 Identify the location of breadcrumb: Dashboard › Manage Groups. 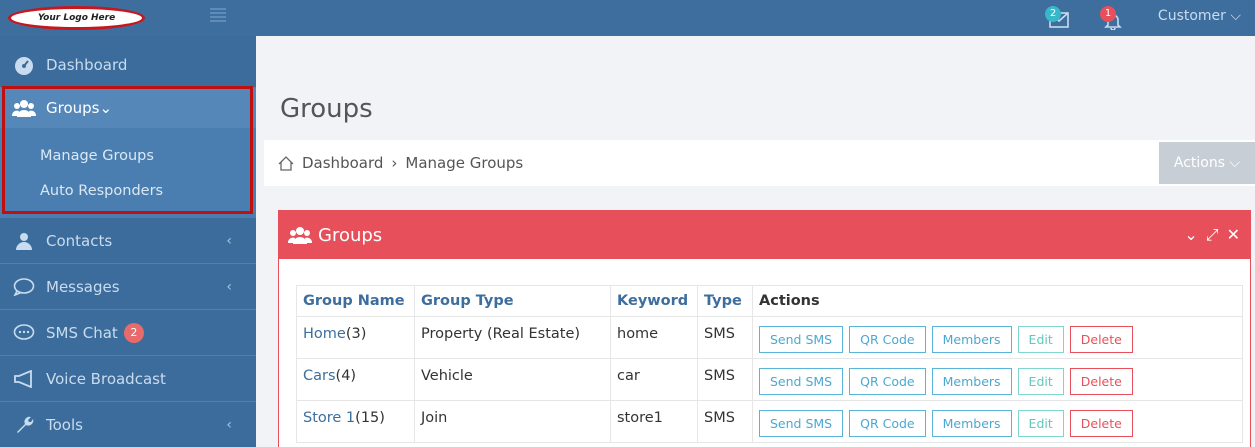
(400, 163).